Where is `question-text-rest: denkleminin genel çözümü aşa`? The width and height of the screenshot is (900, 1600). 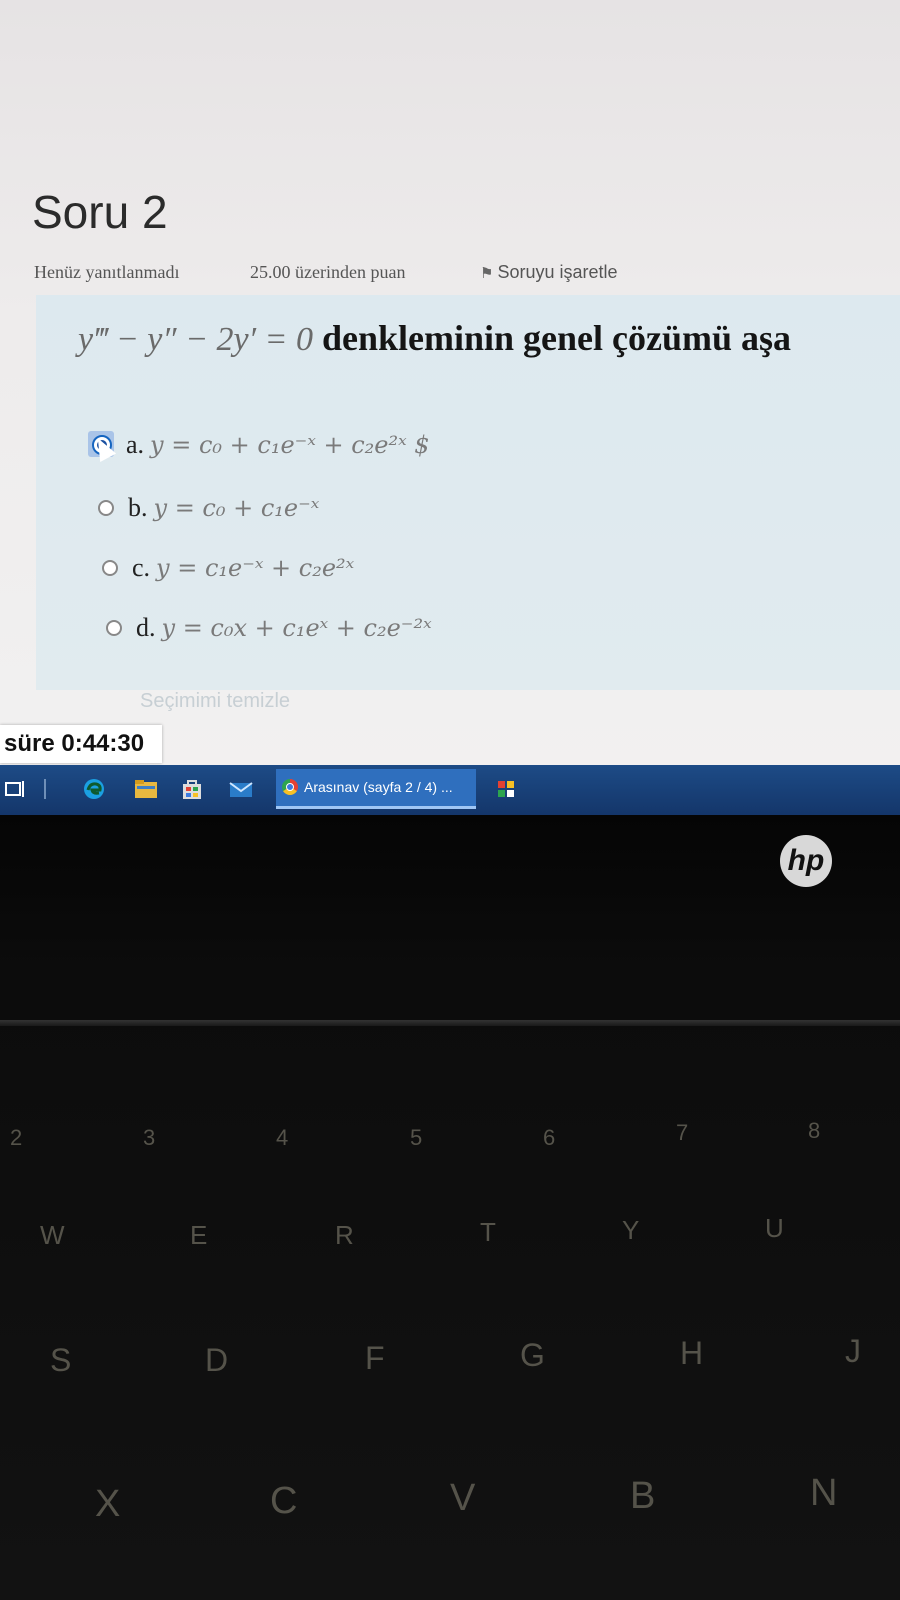 question-text-rest: denkleminin genel çözümü aşa is located at coordinates (552, 338).